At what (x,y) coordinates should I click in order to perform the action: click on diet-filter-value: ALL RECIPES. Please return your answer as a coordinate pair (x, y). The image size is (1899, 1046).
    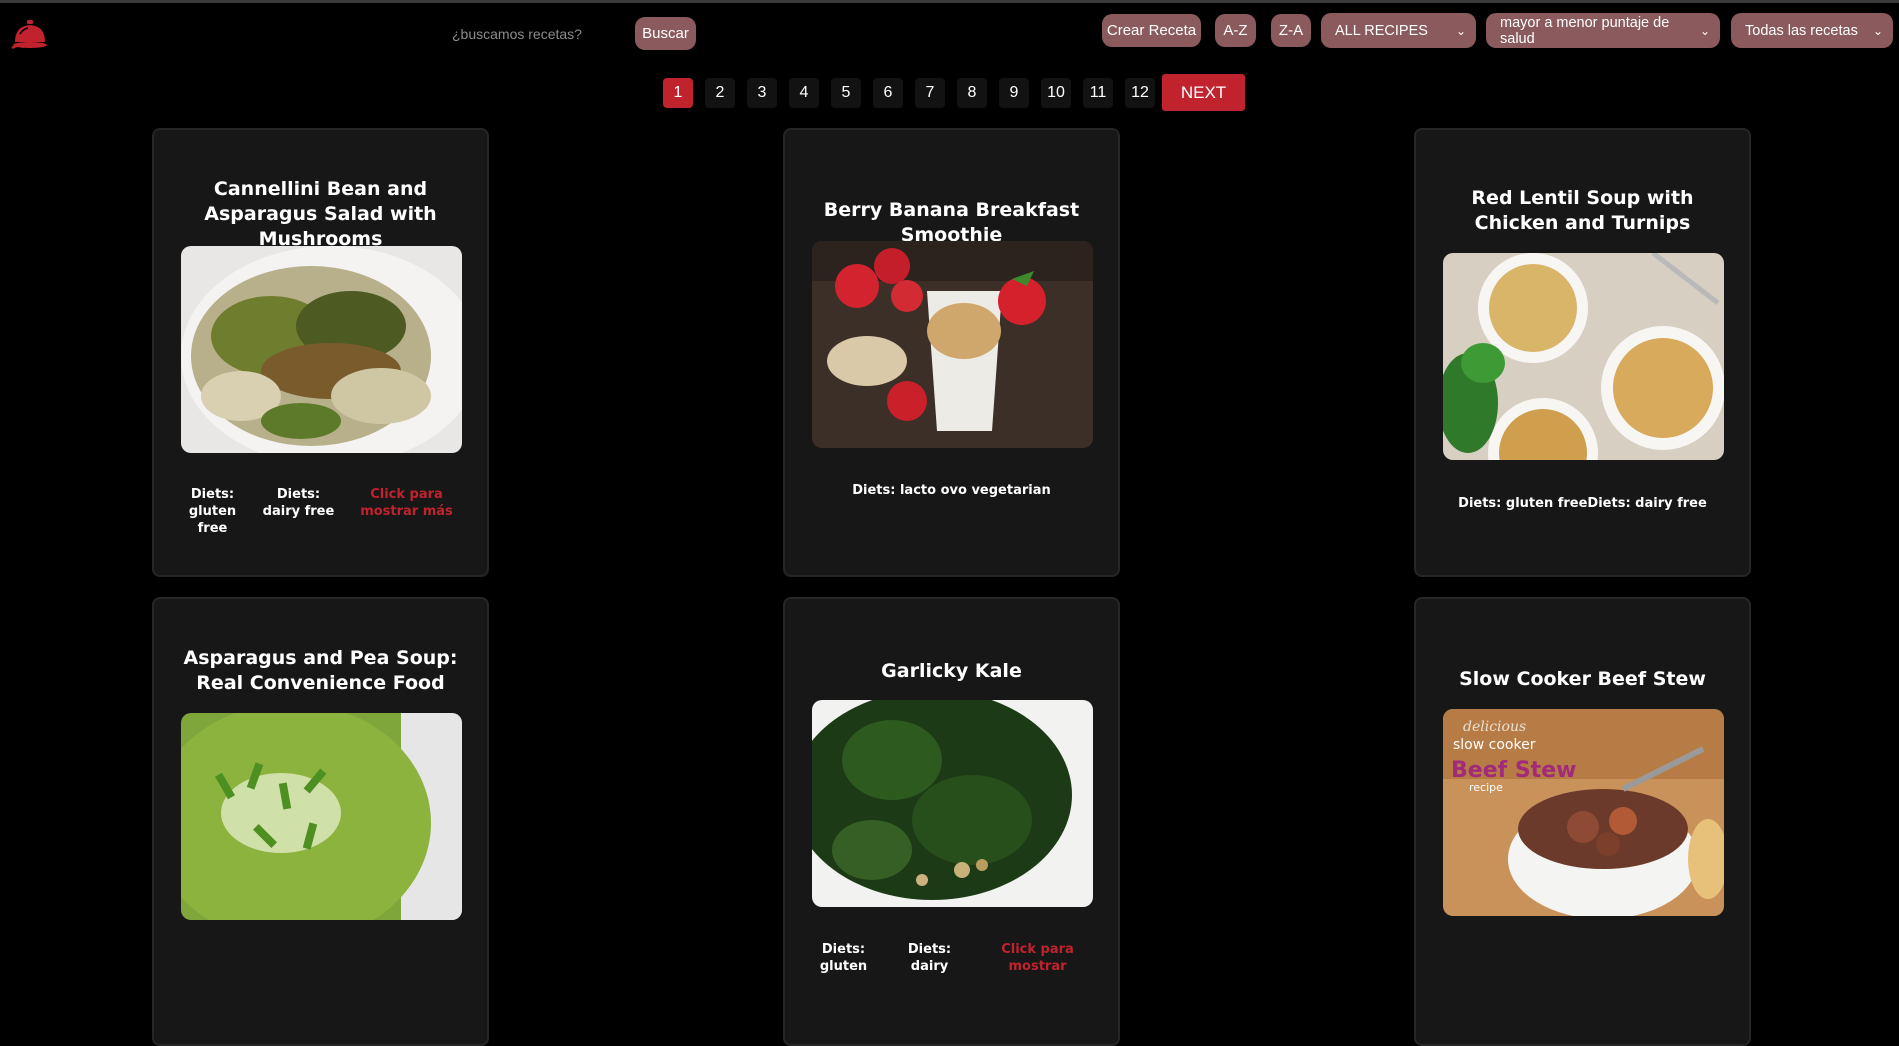
    Looking at the image, I should click on (1381, 30).